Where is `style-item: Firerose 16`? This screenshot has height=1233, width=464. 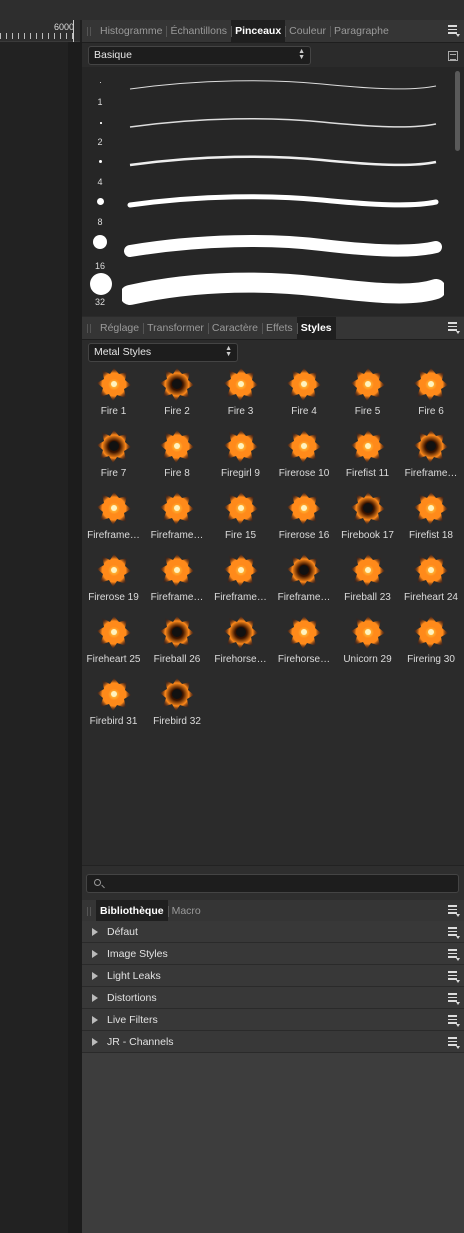 style-item: Firerose 16 is located at coordinates (304, 520).